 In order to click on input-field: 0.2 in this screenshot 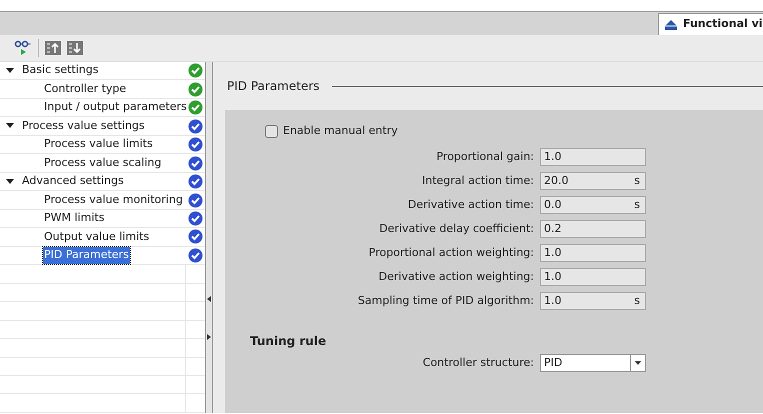, I will do `click(593, 229)`.